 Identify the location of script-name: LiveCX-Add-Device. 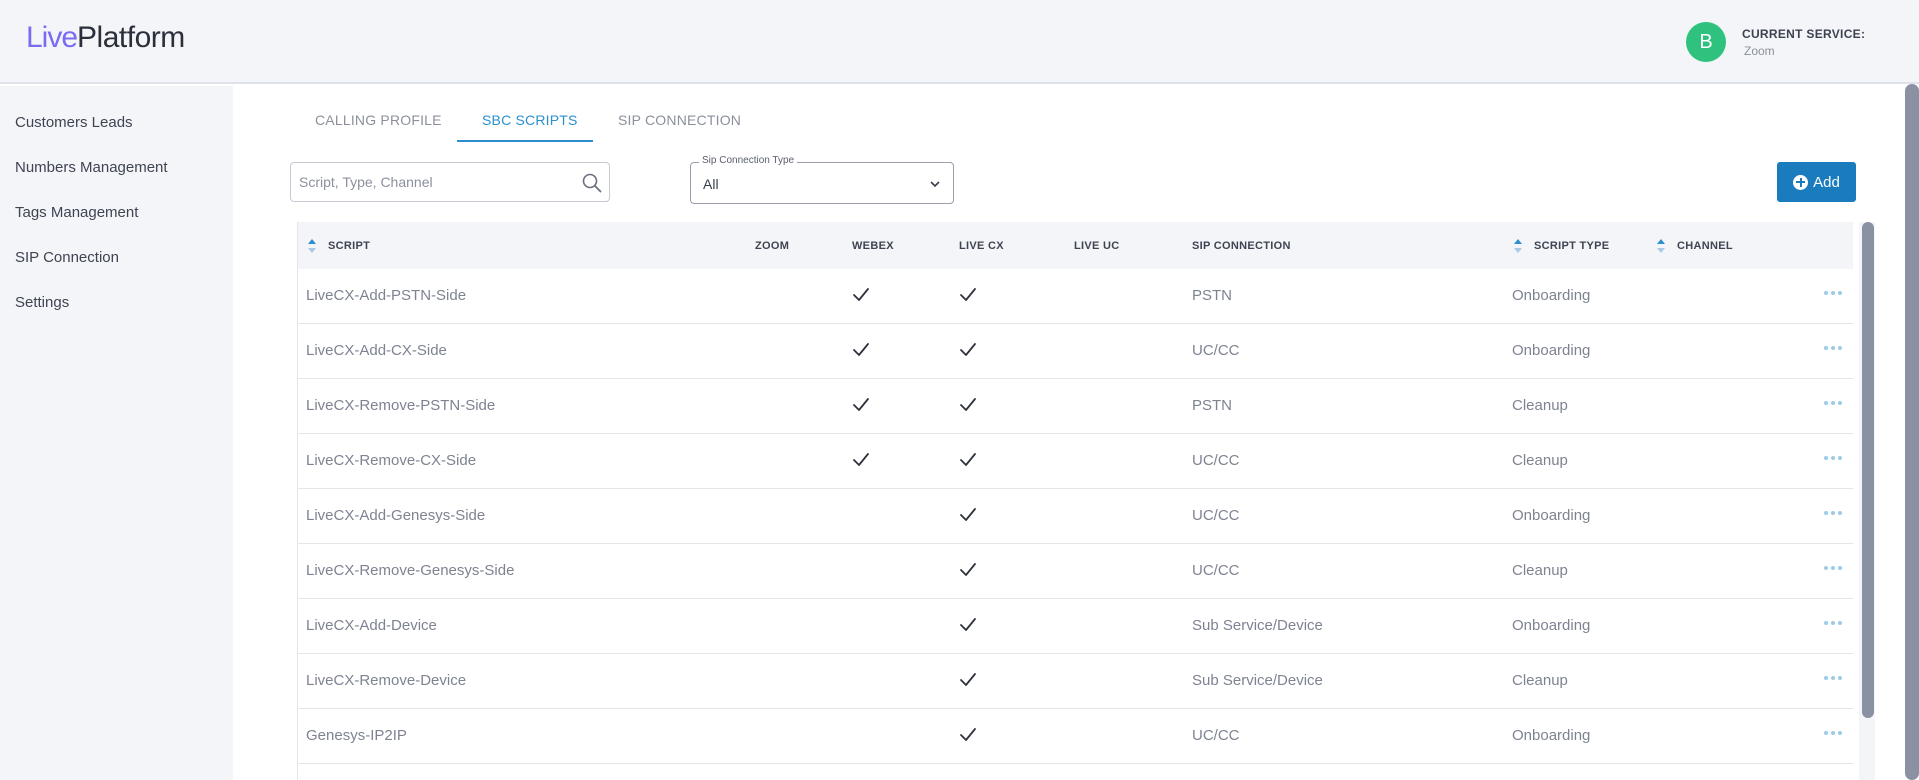
(371, 625).